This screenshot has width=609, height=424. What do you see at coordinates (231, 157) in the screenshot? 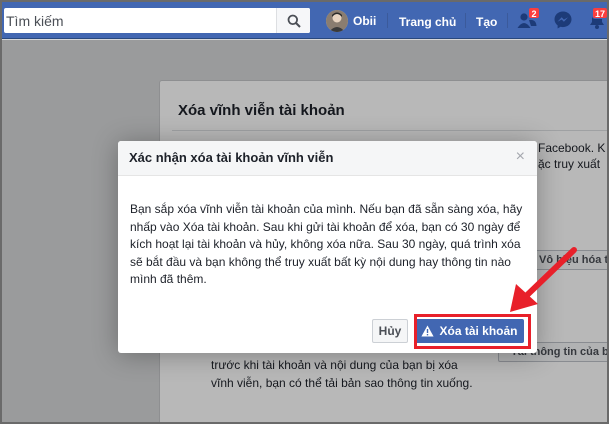
I see `dialog-title: Xác nhận xóa tài khoản vĩnh viễn` at bounding box center [231, 157].